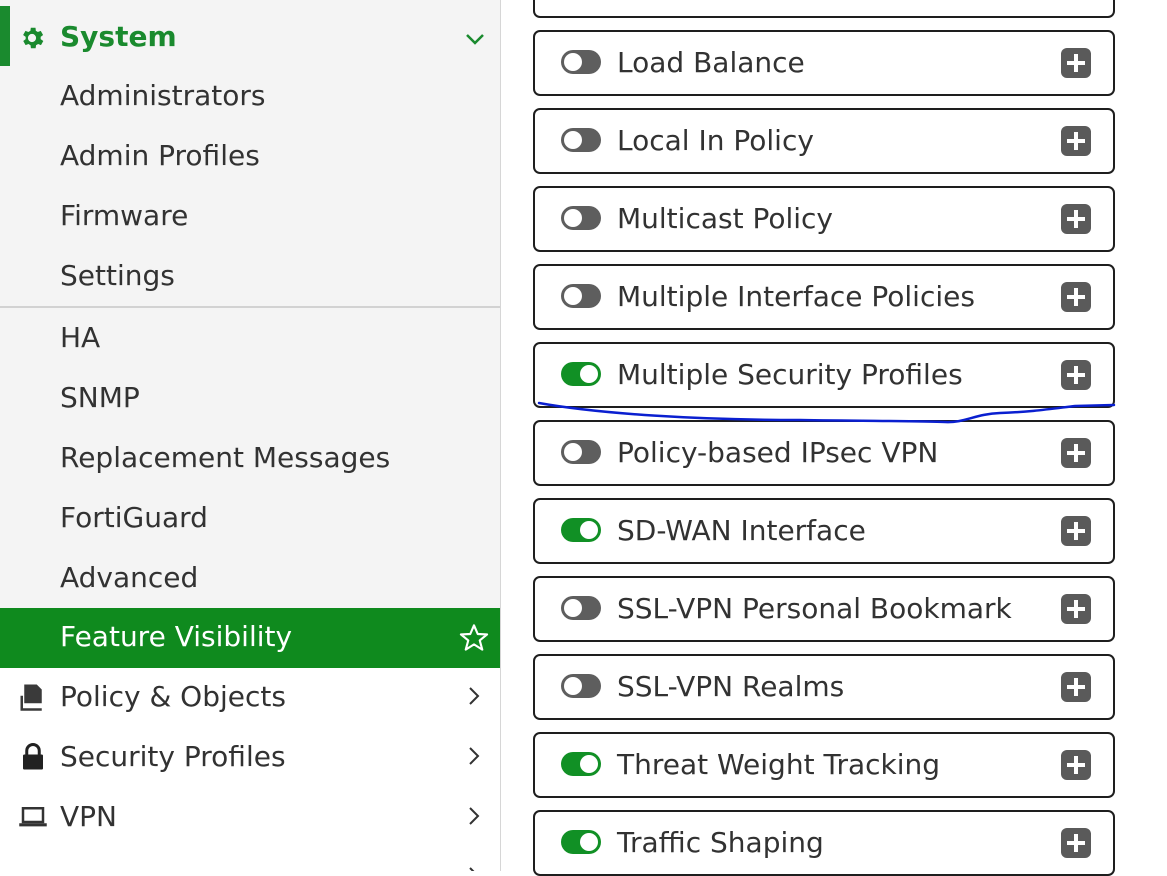 The image size is (1167, 876). I want to click on feature-name: Threat Weight Tracking, so click(779, 764).